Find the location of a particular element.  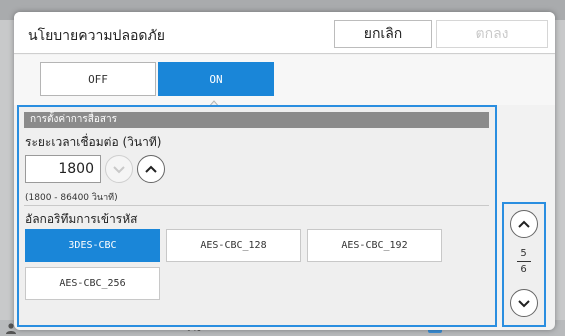

page-up-button is located at coordinates (524, 224).